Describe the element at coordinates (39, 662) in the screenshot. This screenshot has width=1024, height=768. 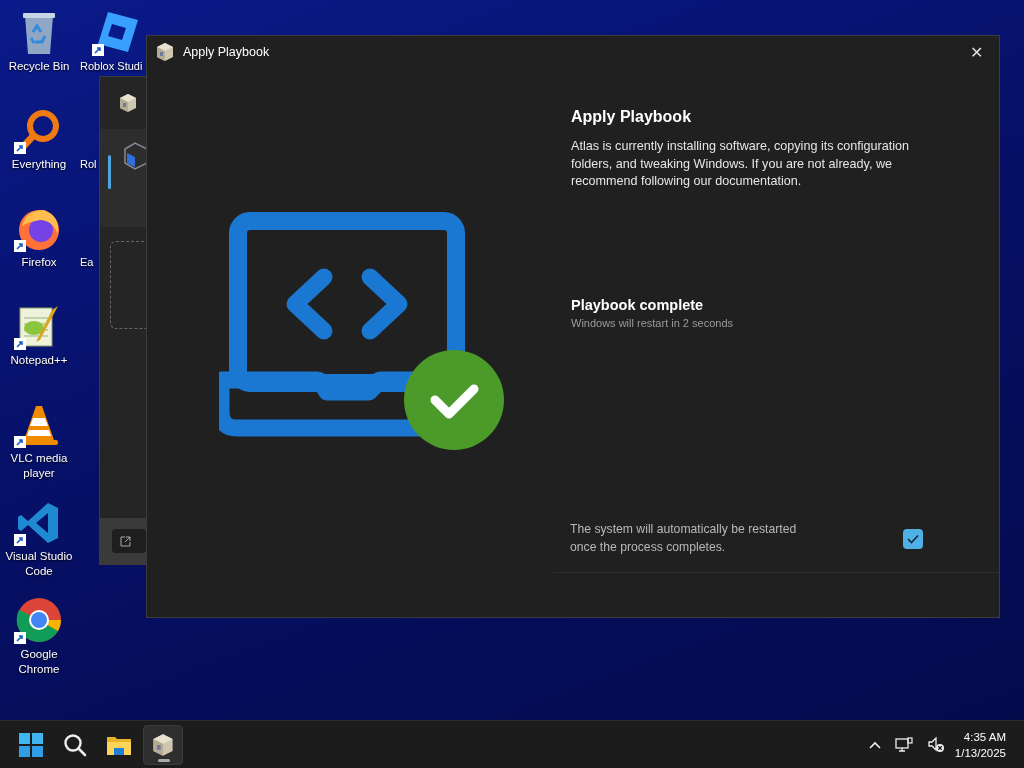
I see `desktop-icon-label: Google Chrome` at that location.